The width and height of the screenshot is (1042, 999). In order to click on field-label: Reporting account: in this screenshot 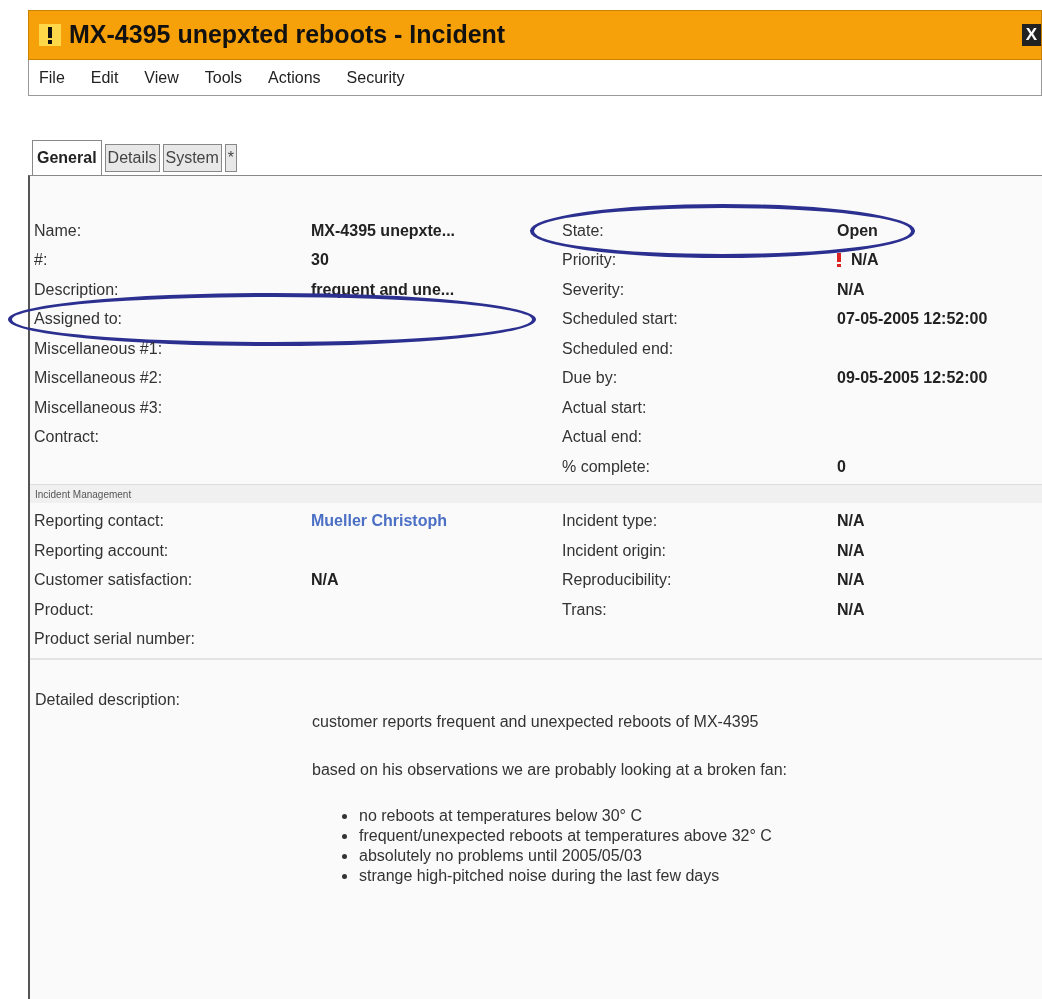, I will do `click(102, 550)`.